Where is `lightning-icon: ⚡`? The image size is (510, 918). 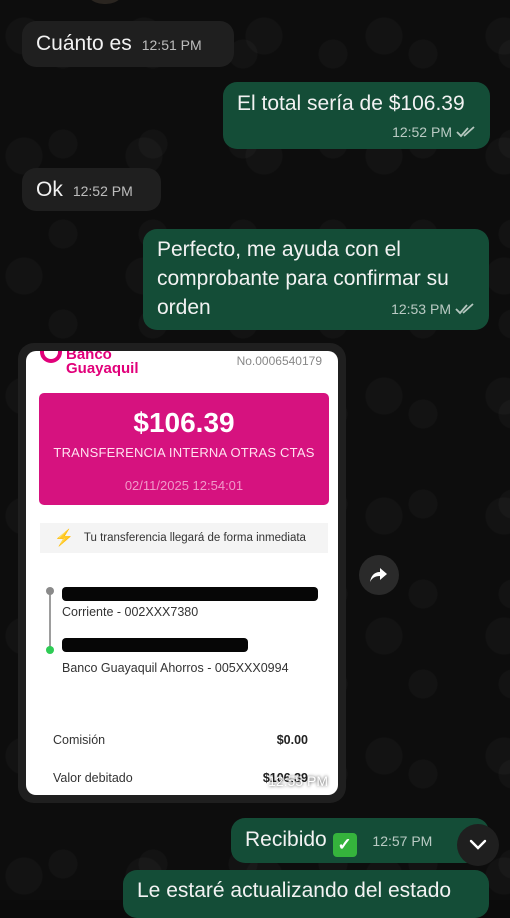
lightning-icon: ⚡ is located at coordinates (64, 538).